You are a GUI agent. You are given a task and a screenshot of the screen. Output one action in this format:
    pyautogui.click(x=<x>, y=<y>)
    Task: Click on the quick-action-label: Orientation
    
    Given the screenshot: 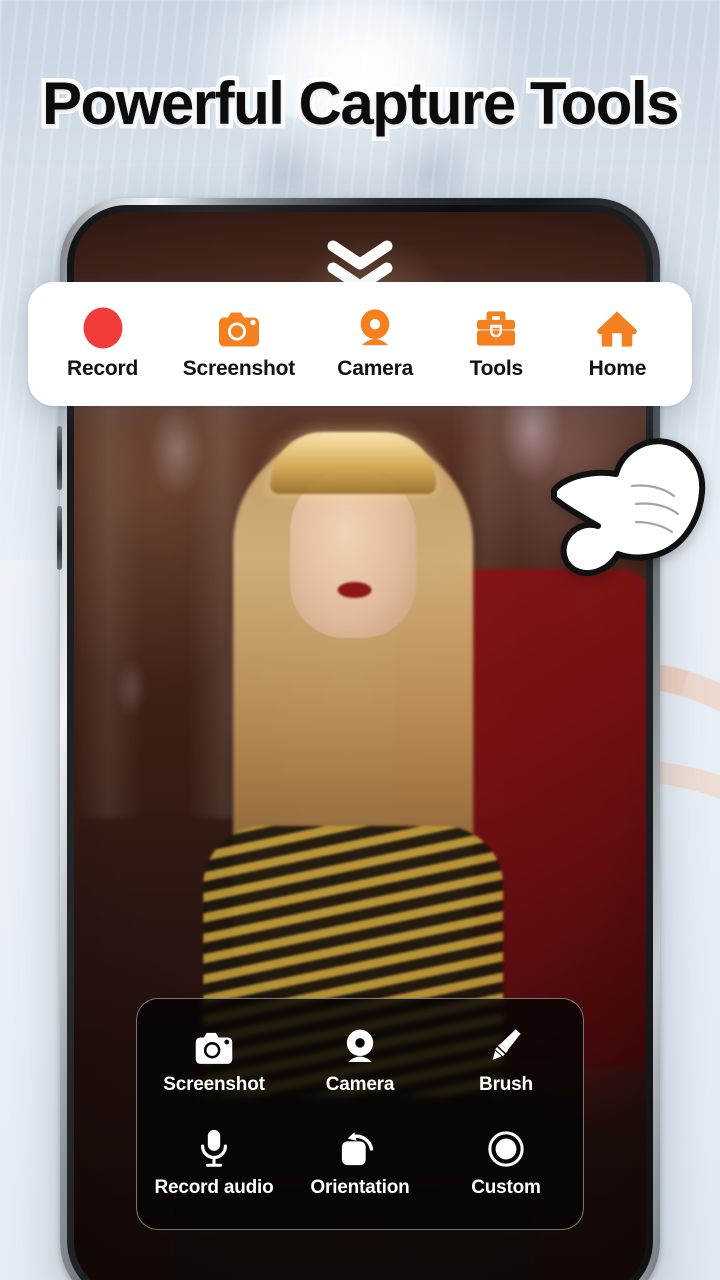 What is the action you would take?
    pyautogui.click(x=360, y=1187)
    